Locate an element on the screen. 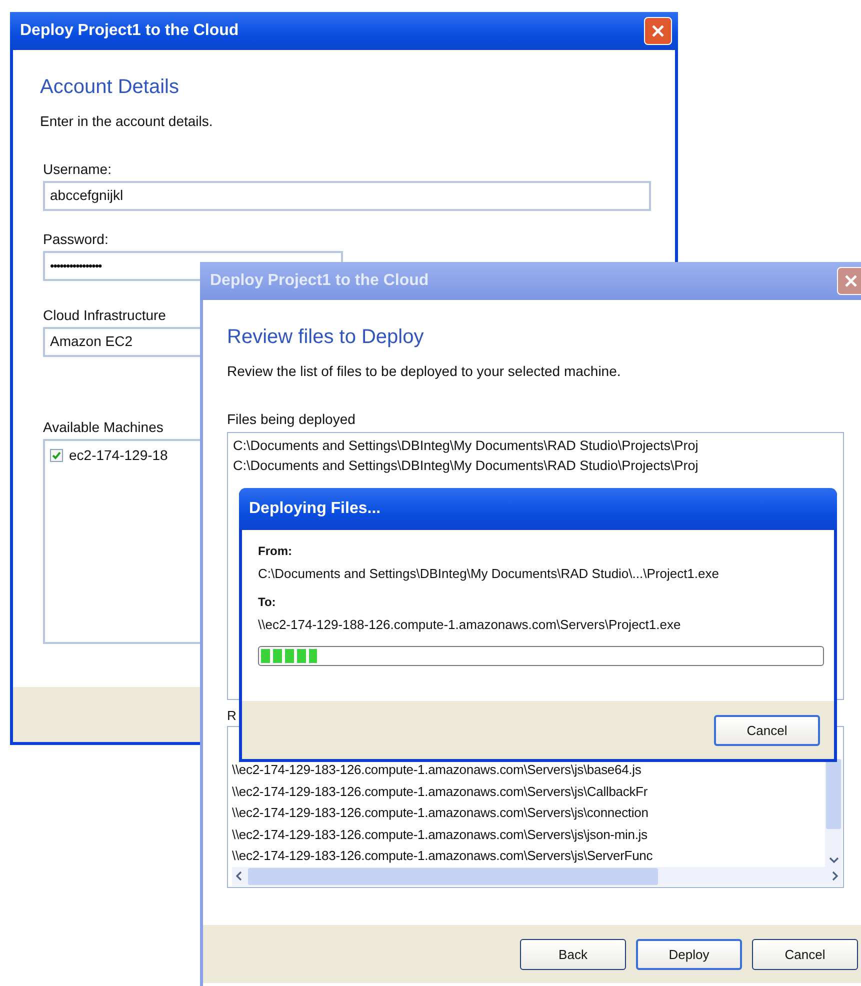  description-text: Enter in the account details. is located at coordinates (126, 121).